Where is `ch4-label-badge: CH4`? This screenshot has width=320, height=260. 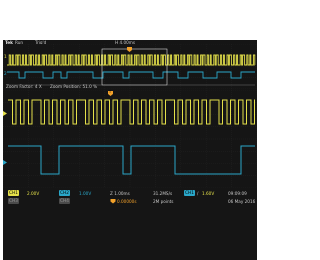
ch4-label-badge: CH4 is located at coordinates (64, 201).